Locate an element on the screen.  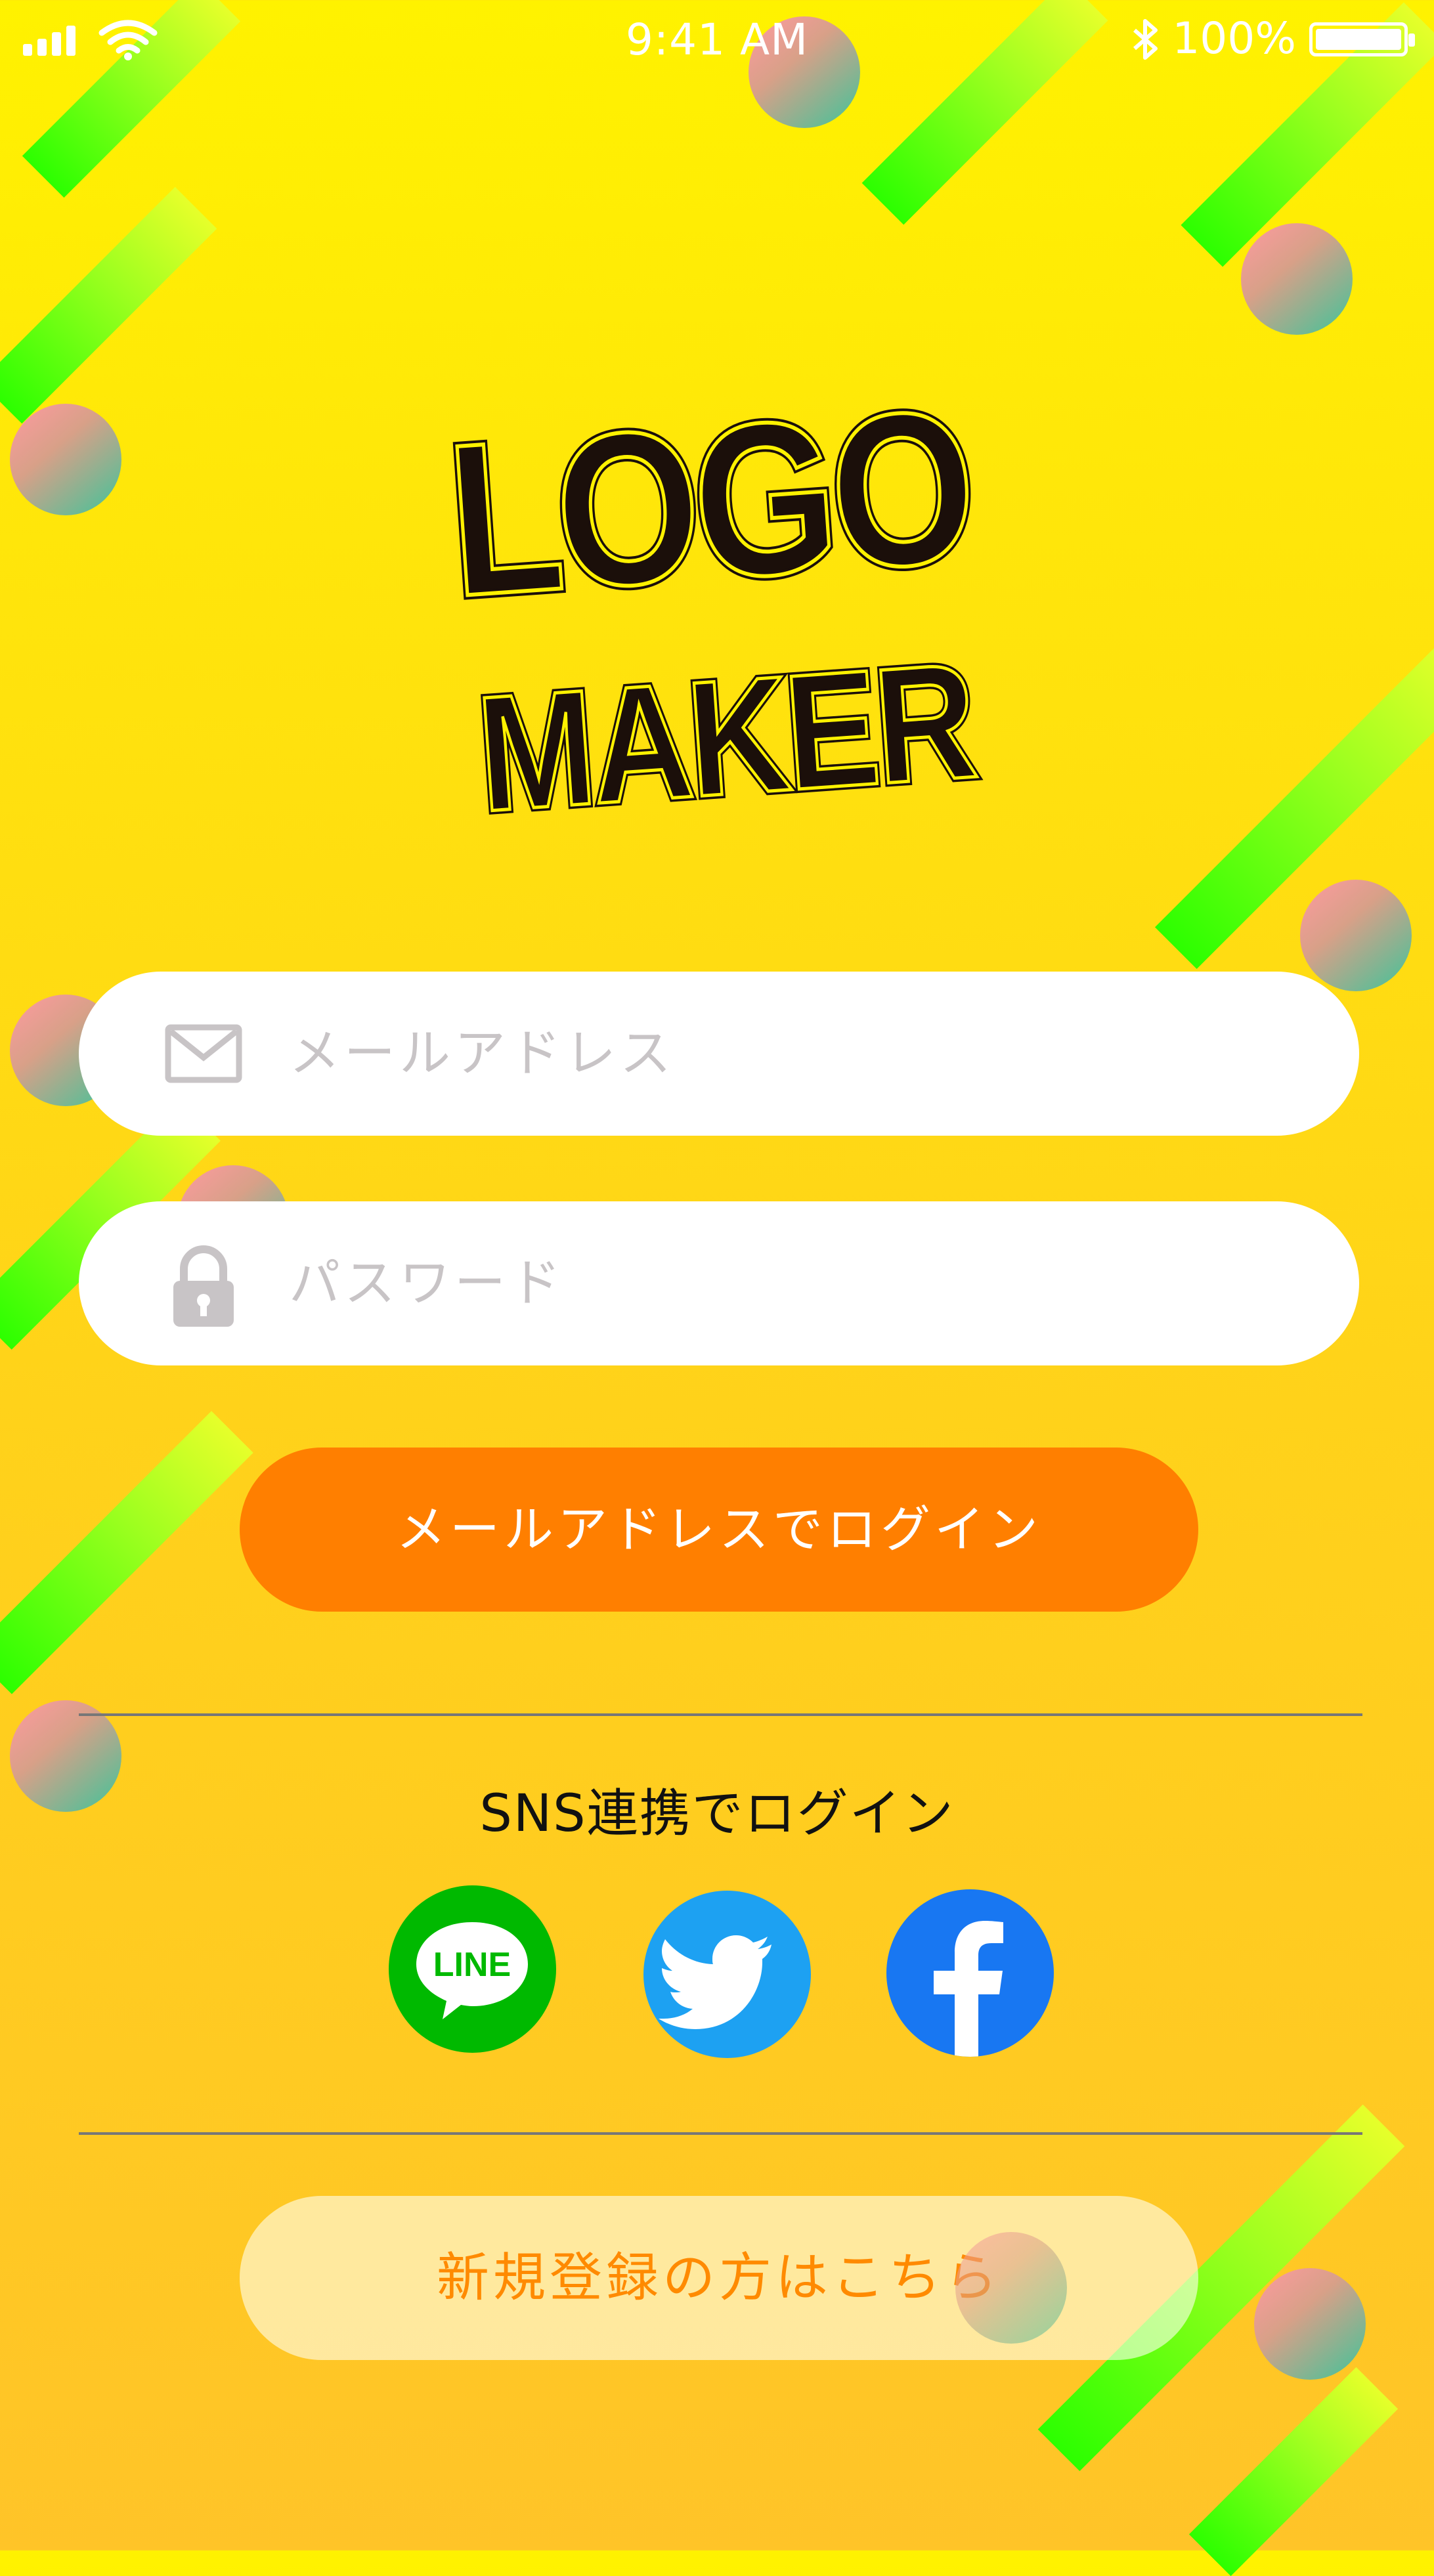
twitter-icon is located at coordinates (715, 1982).